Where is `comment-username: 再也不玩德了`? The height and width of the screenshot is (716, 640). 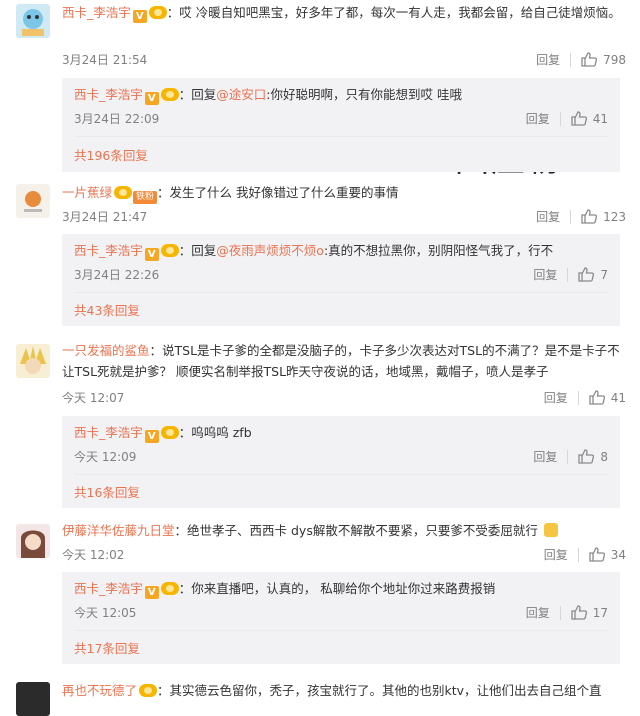
comment-username: 再也不玩德了 is located at coordinates (99, 690).